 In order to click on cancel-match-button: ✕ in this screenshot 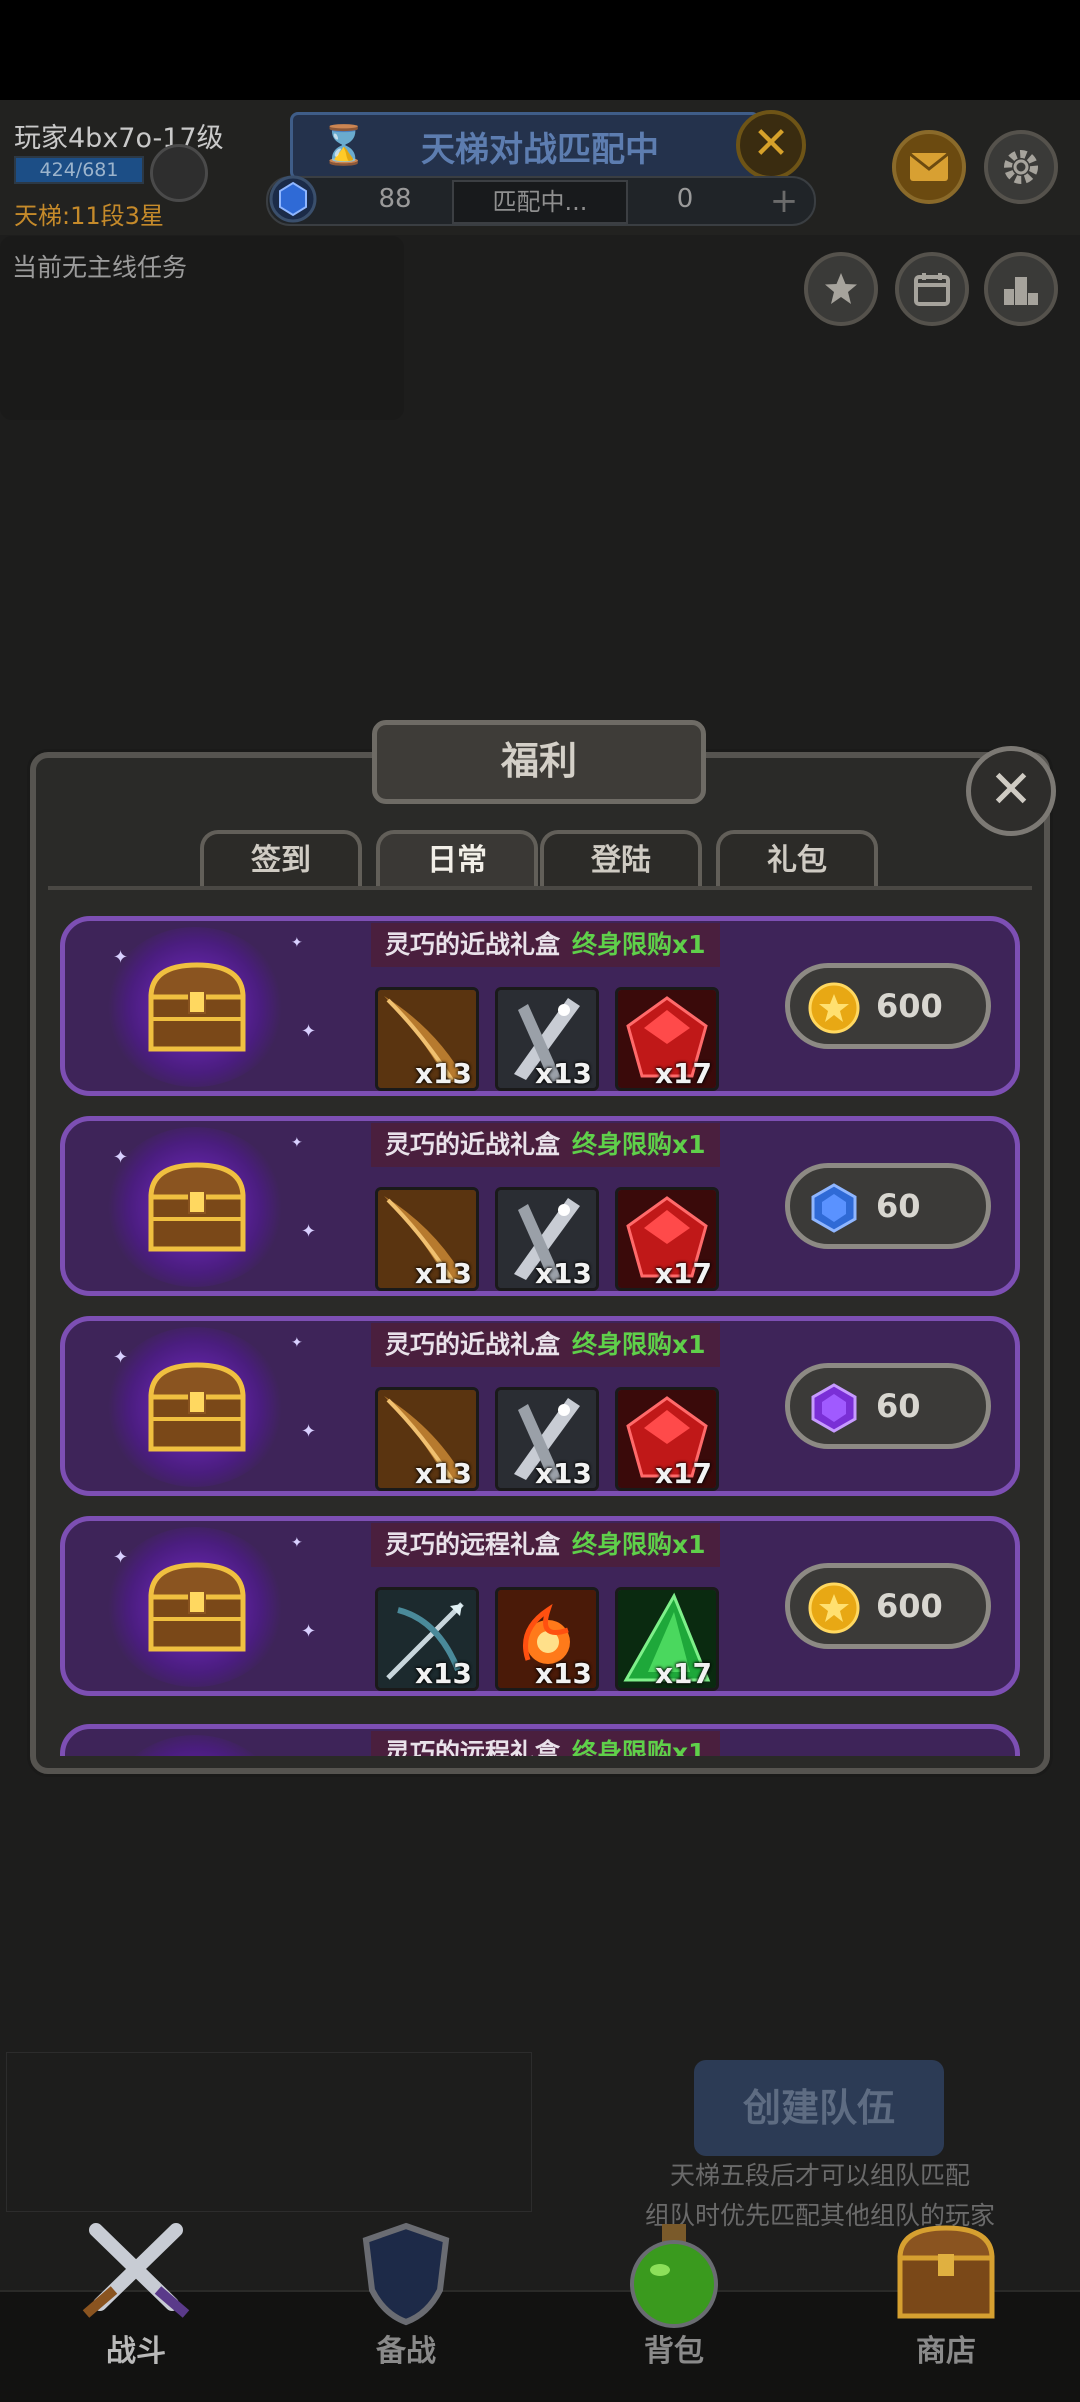, I will do `click(771, 145)`.